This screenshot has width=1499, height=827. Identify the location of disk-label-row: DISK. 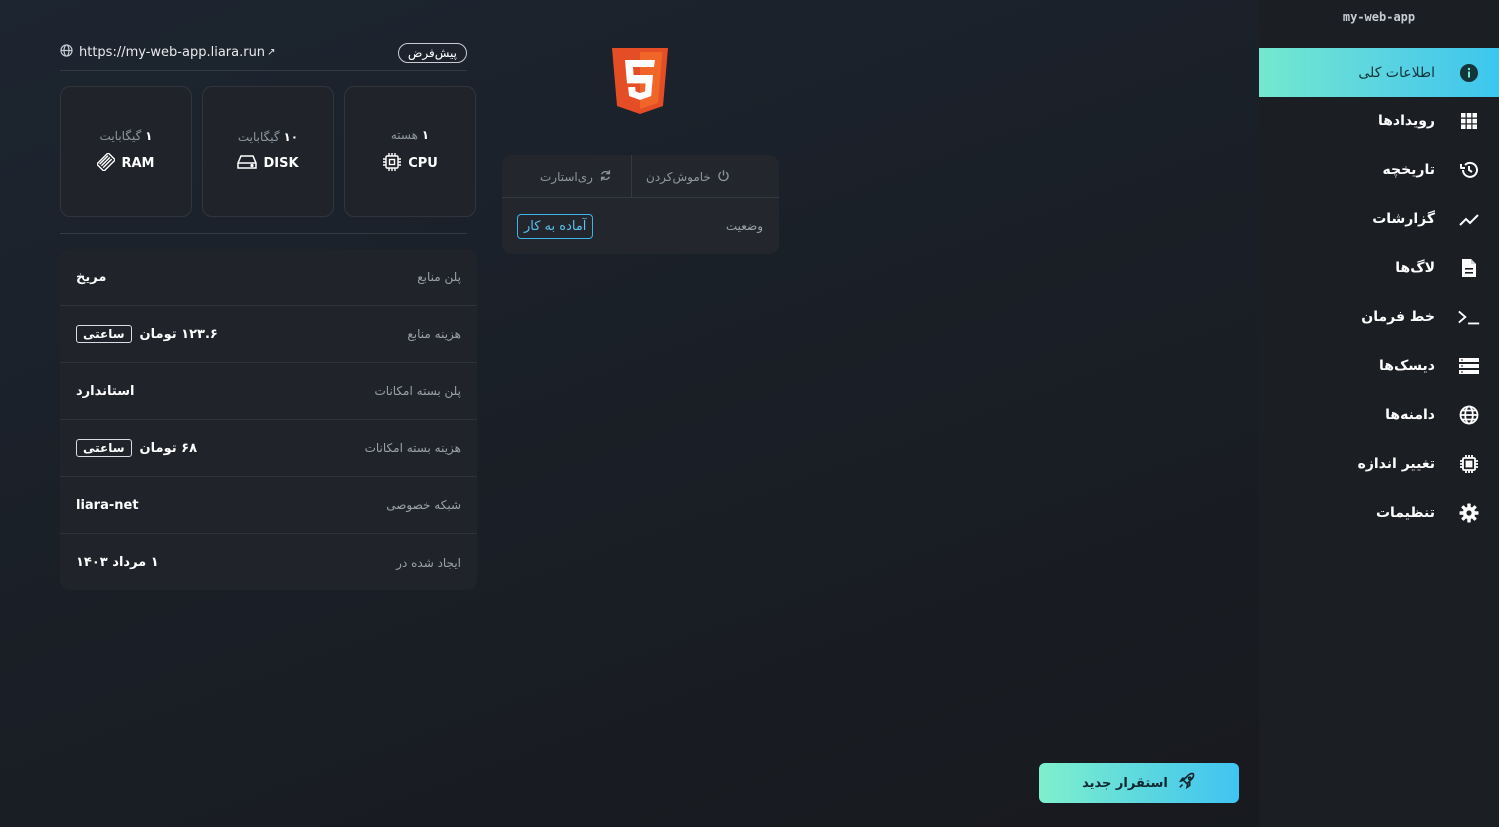
(268, 164).